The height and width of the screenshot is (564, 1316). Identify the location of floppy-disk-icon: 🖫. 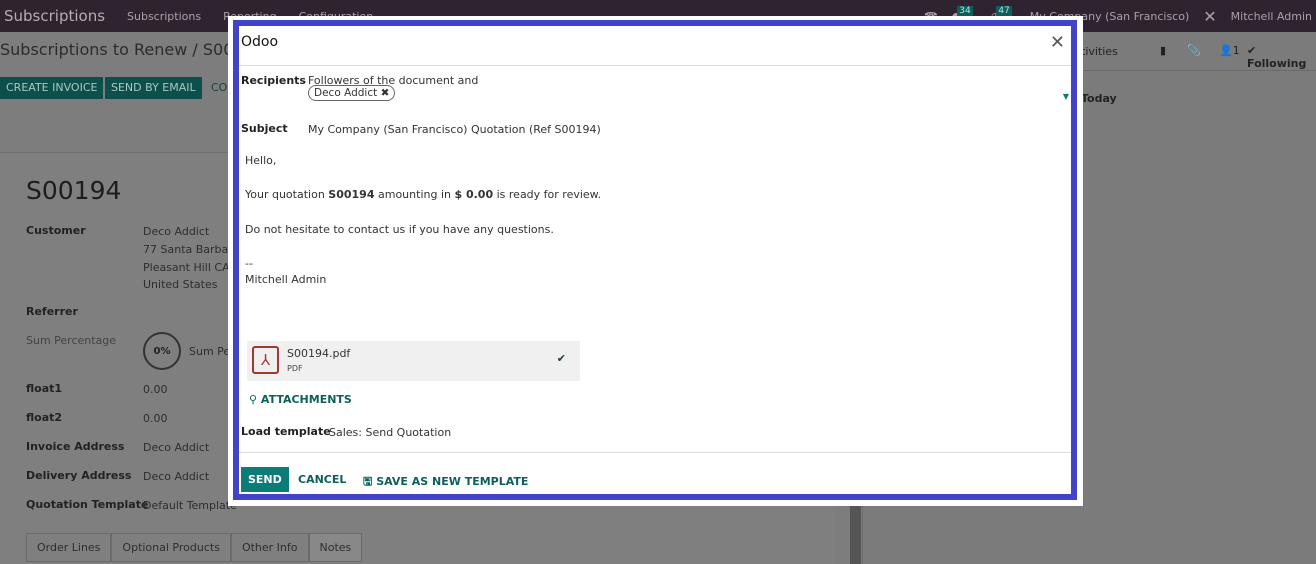
(368, 481).